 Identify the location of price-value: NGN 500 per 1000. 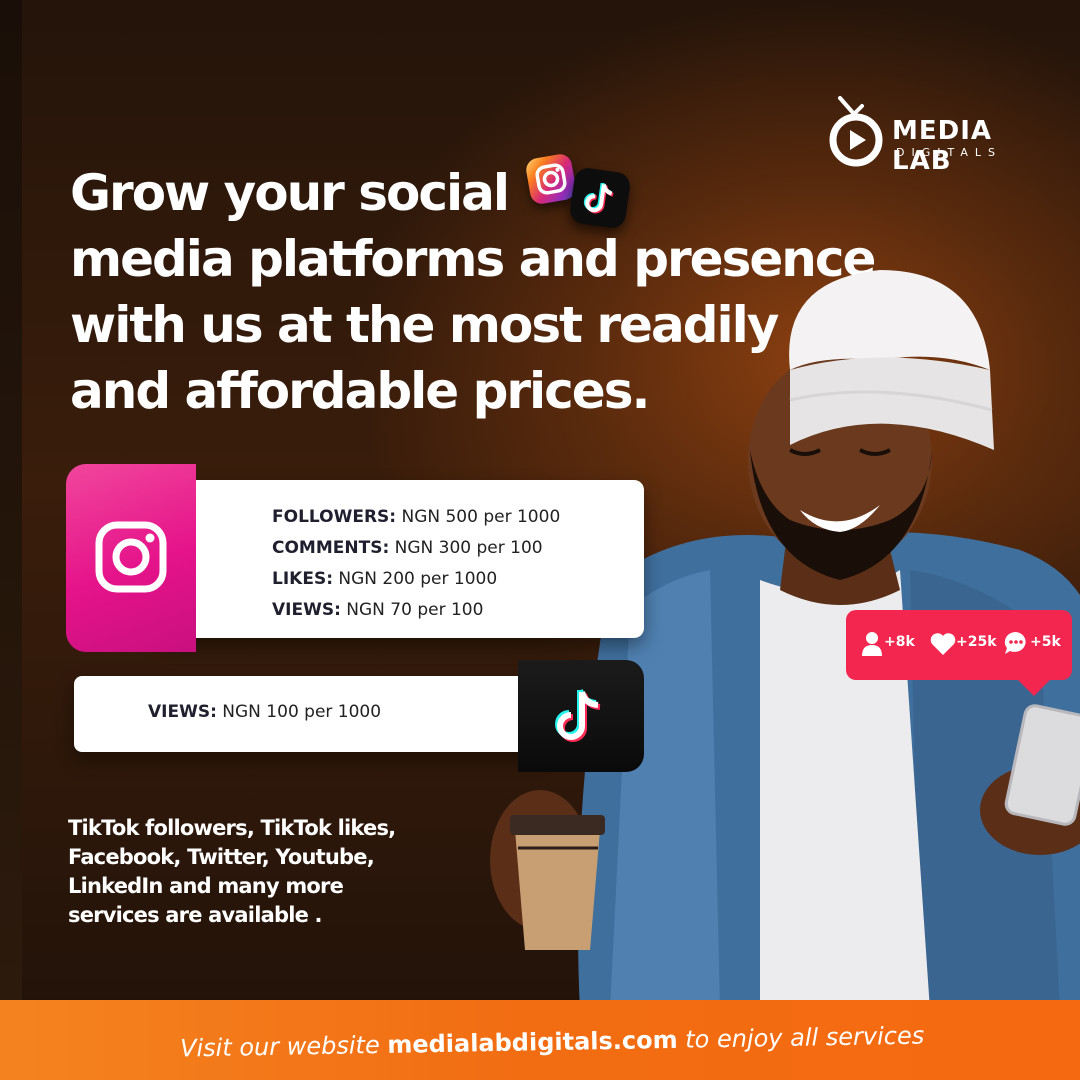
(481, 517).